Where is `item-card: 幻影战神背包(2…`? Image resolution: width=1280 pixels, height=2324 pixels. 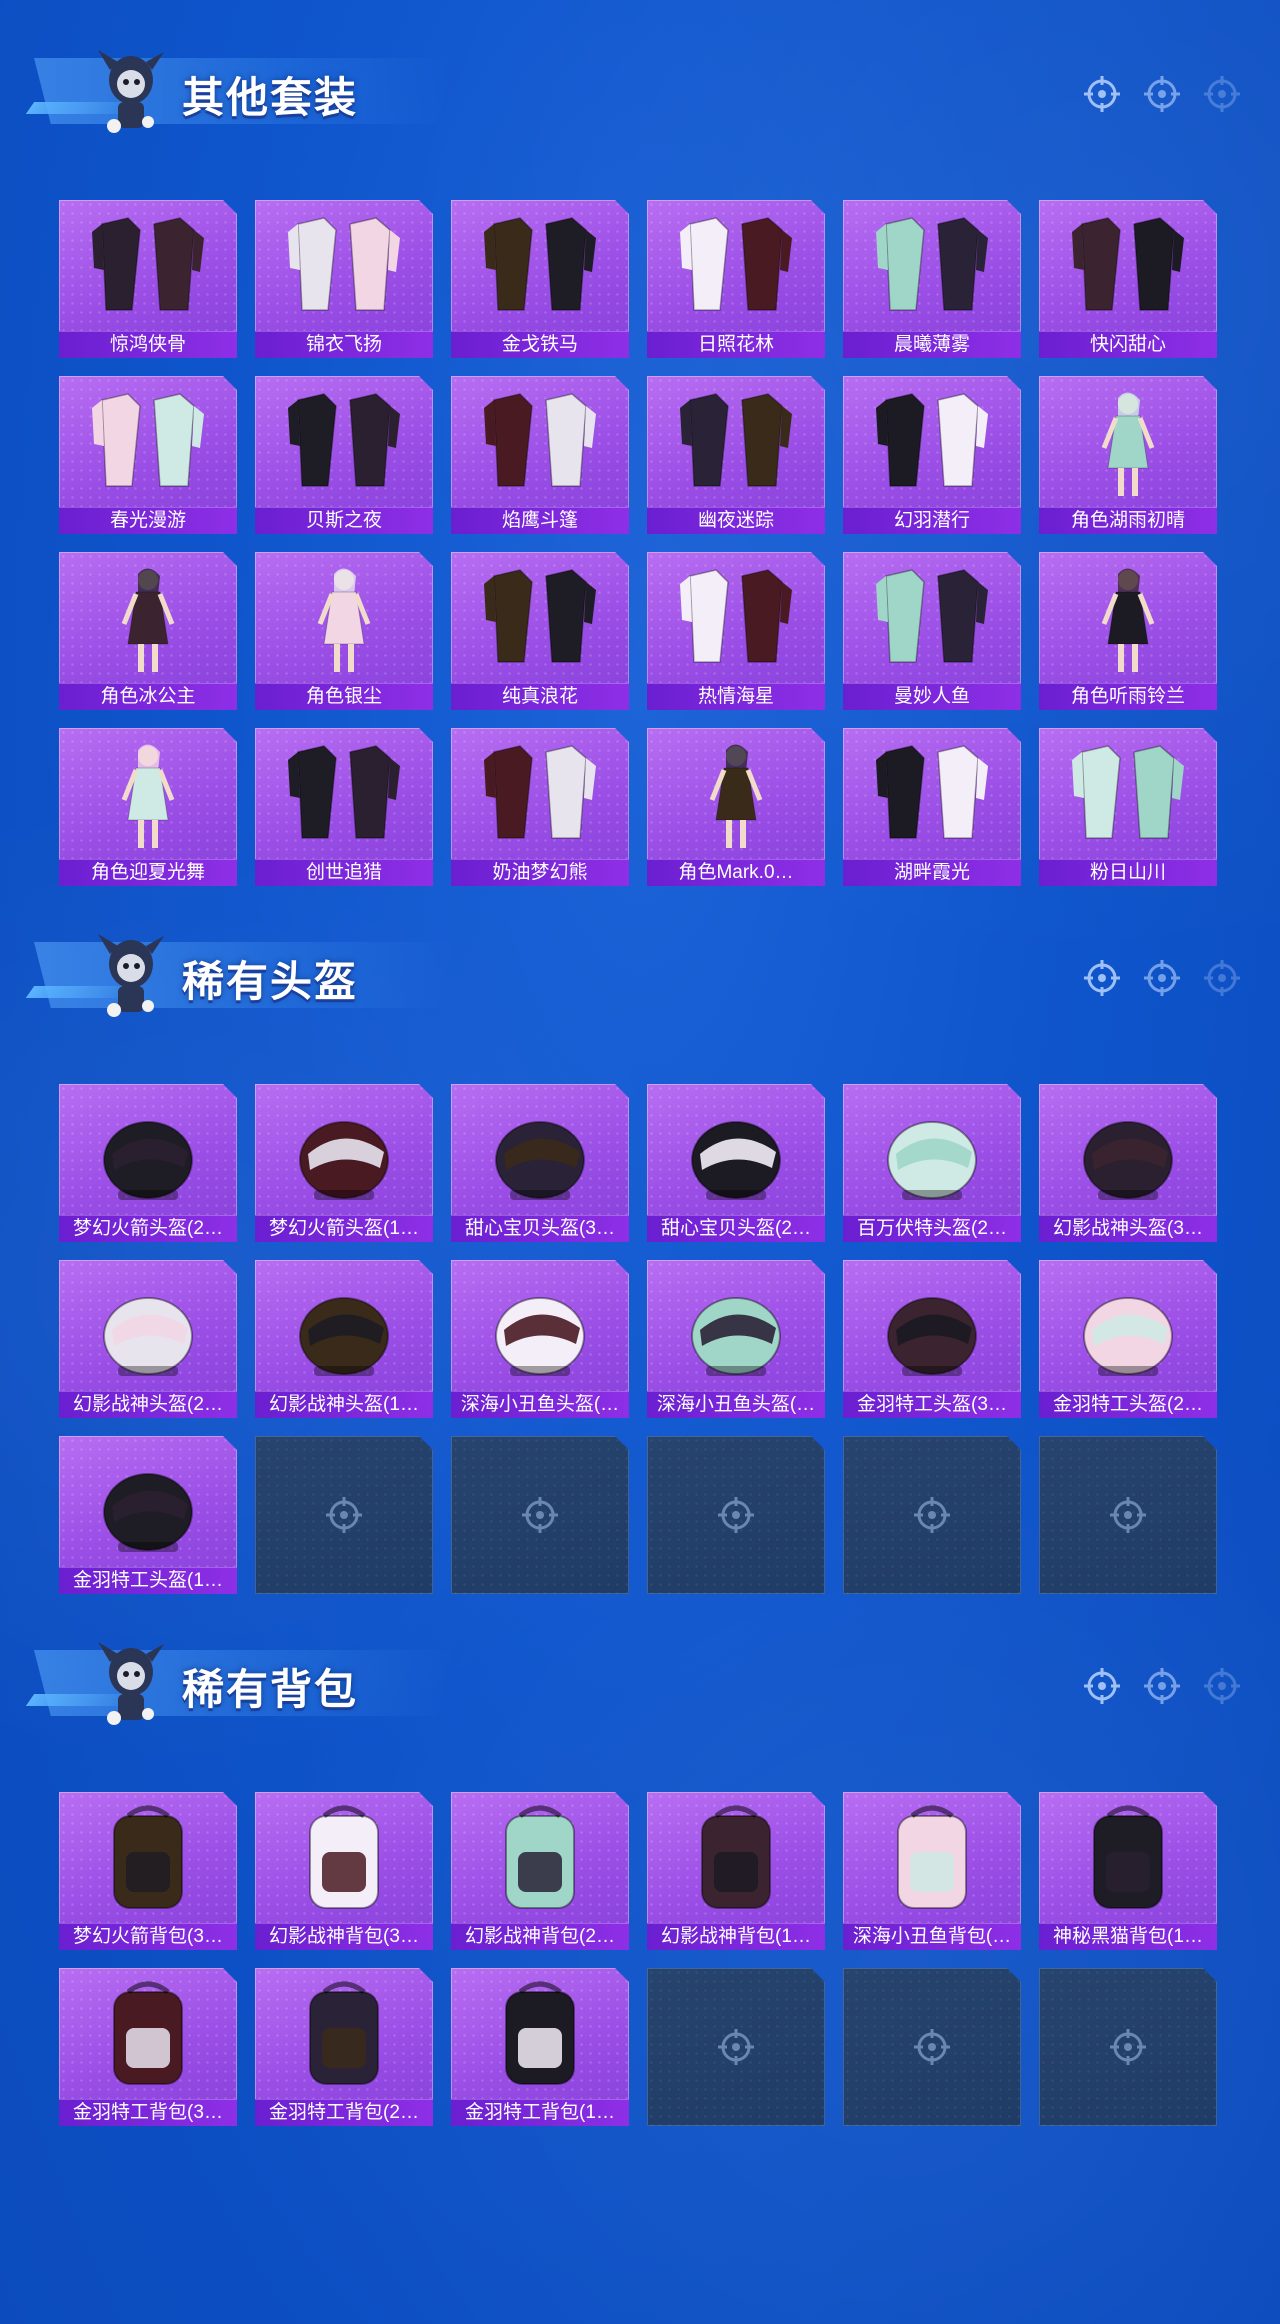
item-card: 幻影战神背包(2… is located at coordinates (540, 1871).